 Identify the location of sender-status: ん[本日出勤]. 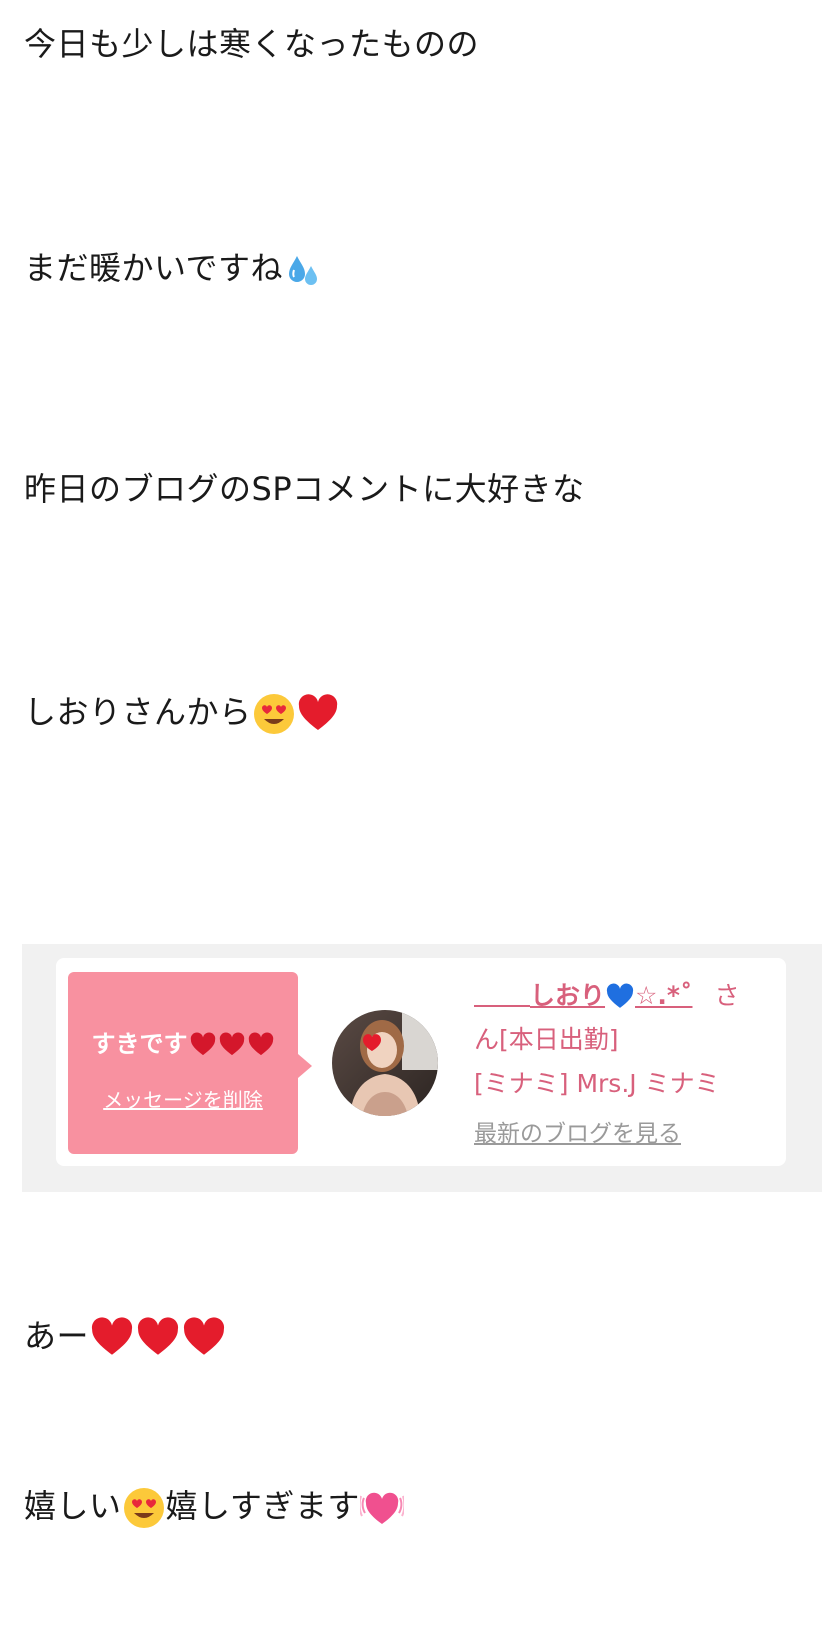
(546, 1039).